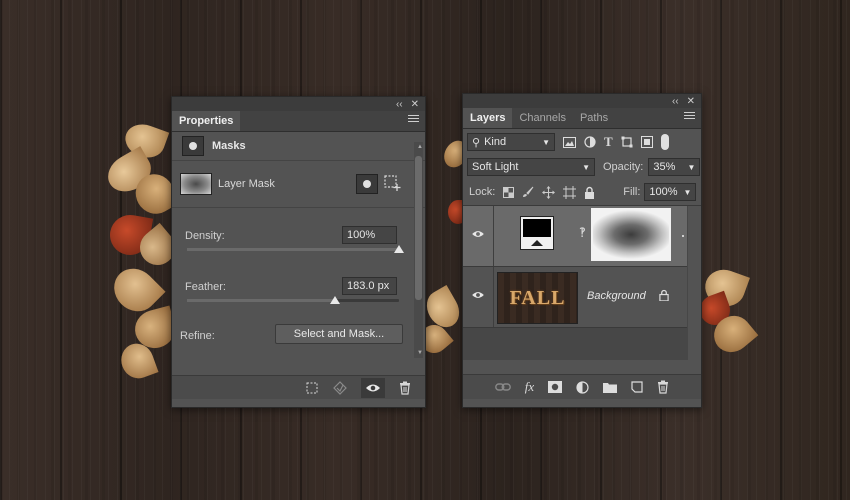 This screenshot has width=850, height=500. I want to click on filter-adjustment-icon, so click(590, 142).